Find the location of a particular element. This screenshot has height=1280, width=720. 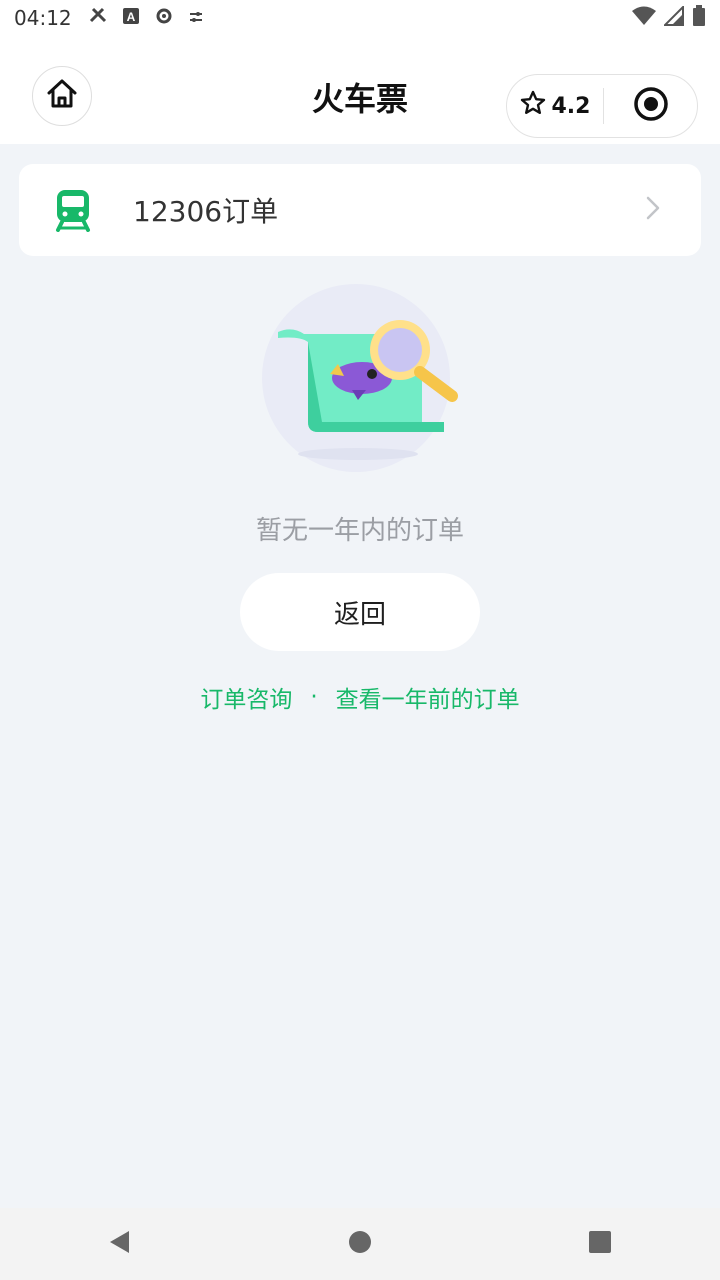

system-nav-bar is located at coordinates (360, 1244).